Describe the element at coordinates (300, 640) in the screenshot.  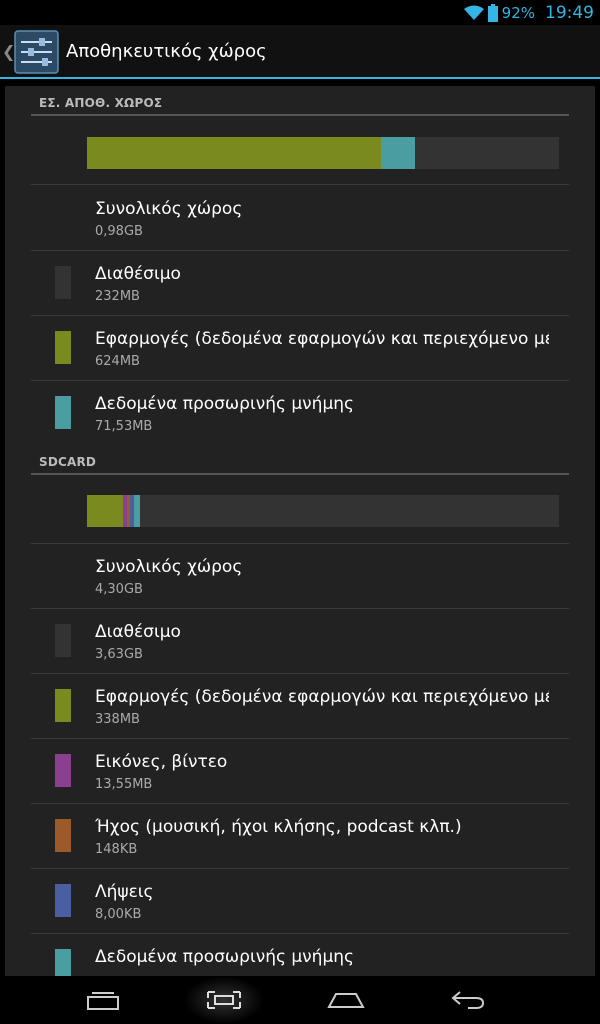
I see `list-item-available: Διαθέσιμο 3,63GB` at that location.